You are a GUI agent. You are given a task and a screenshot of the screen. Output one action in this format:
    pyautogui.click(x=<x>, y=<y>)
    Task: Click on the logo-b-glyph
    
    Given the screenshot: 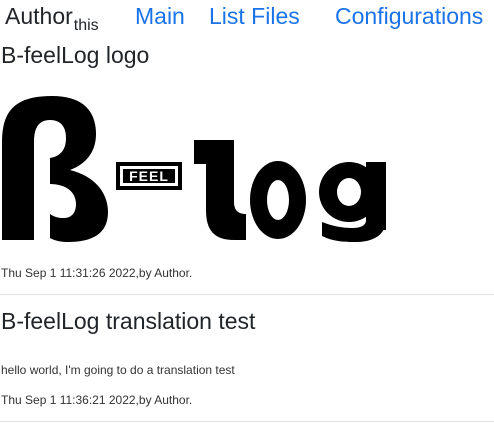 What is the action you would take?
    pyautogui.click(x=55, y=169)
    